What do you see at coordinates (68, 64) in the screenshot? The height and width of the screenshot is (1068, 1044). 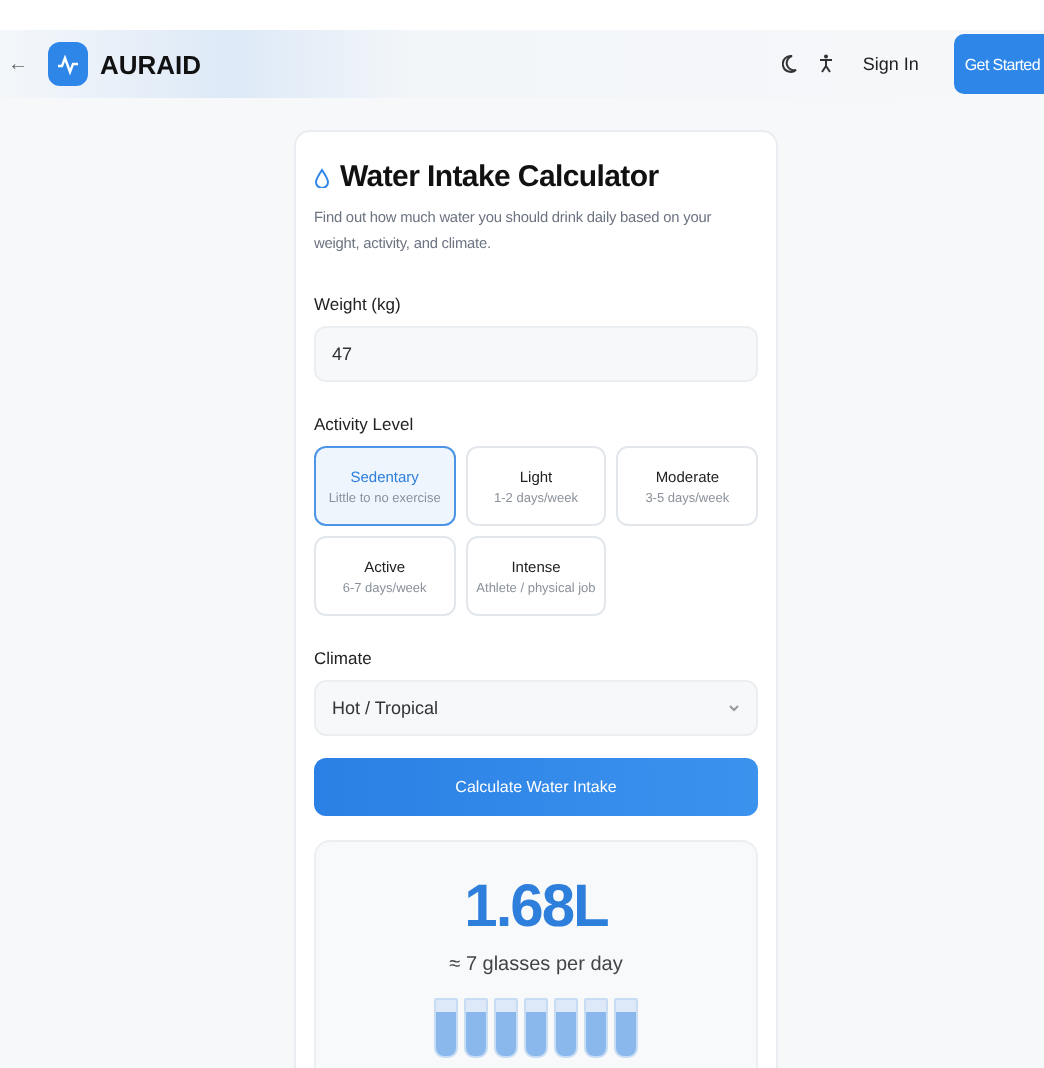 I see `logo-icon` at bounding box center [68, 64].